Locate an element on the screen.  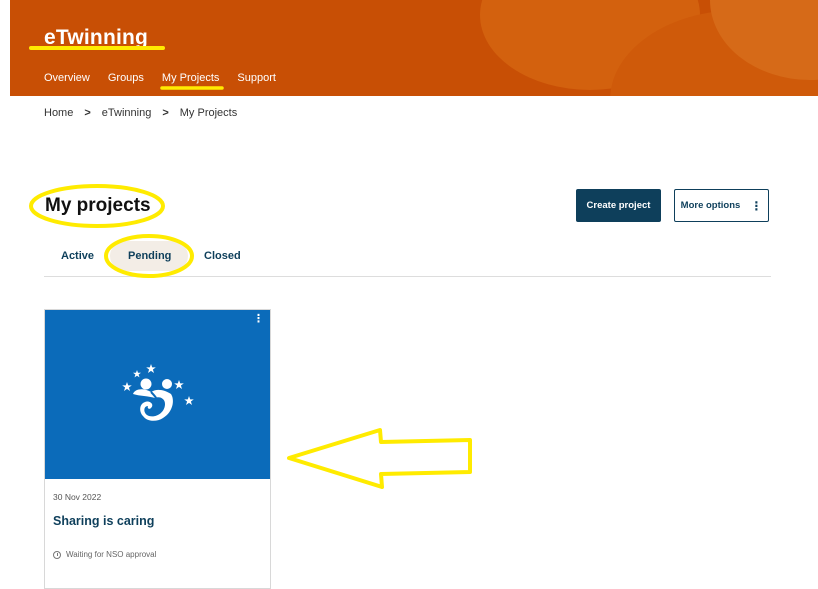
nav-groups: Groups is located at coordinates (126, 78).